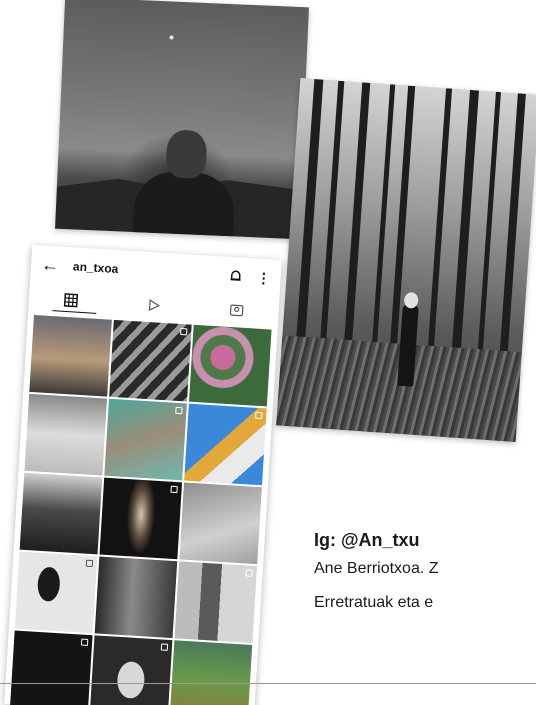 This screenshot has width=536, height=705. I want to click on person-head, so click(186, 154).